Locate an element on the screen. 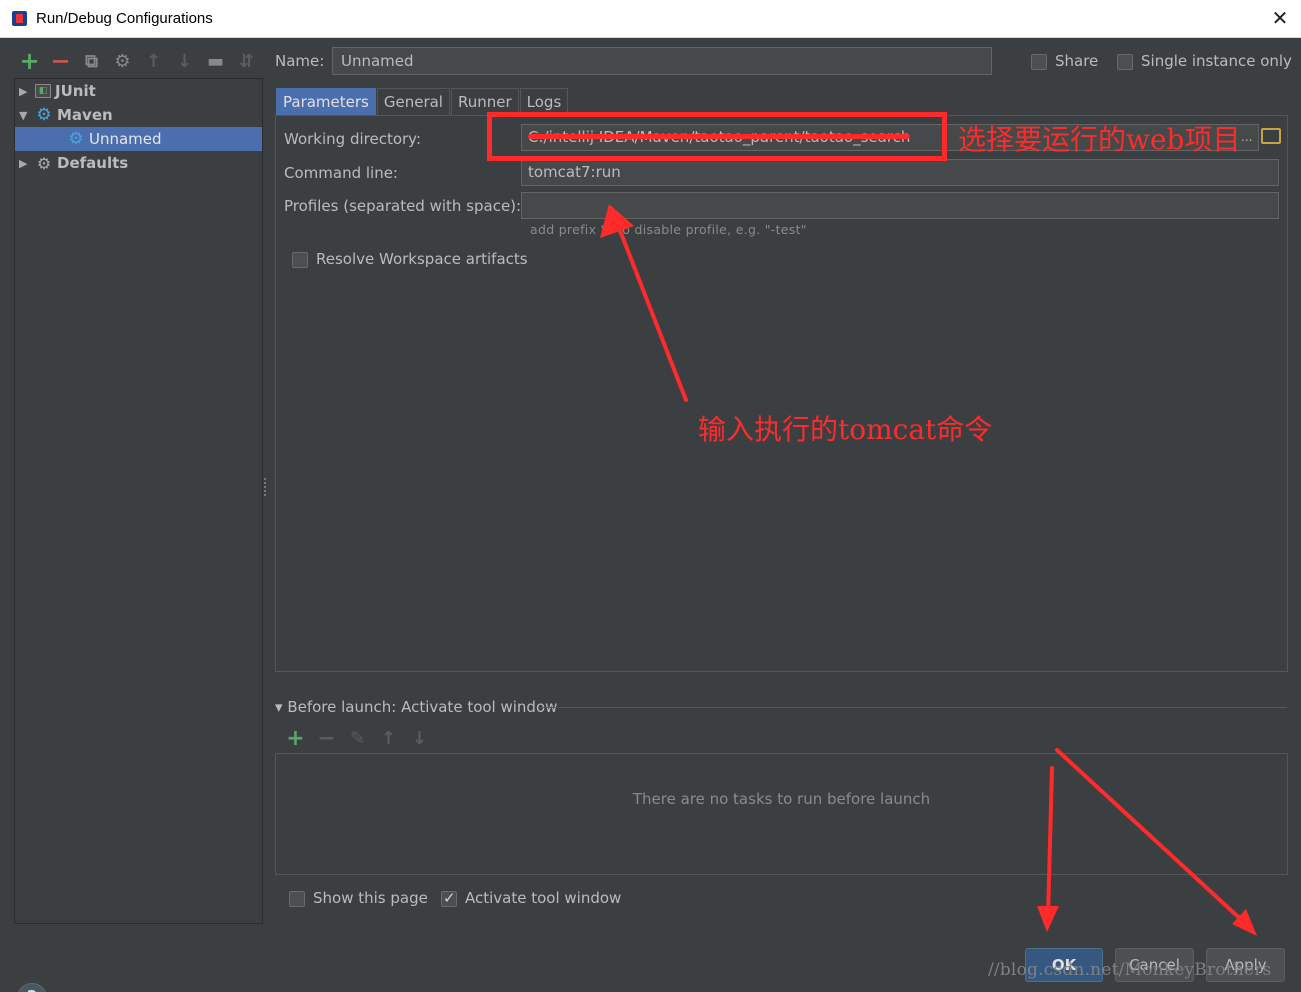  before-launch-tasks: There are no tasks to run before launch is located at coordinates (781, 814).